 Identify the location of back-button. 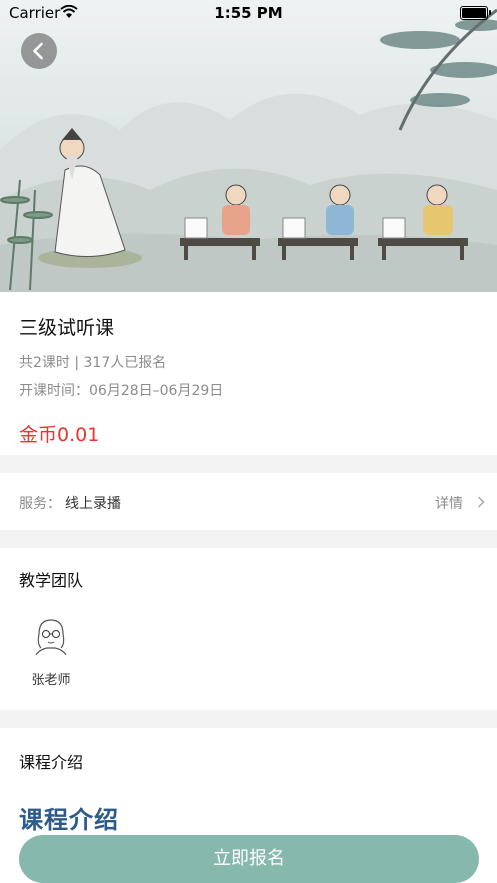
(39, 51).